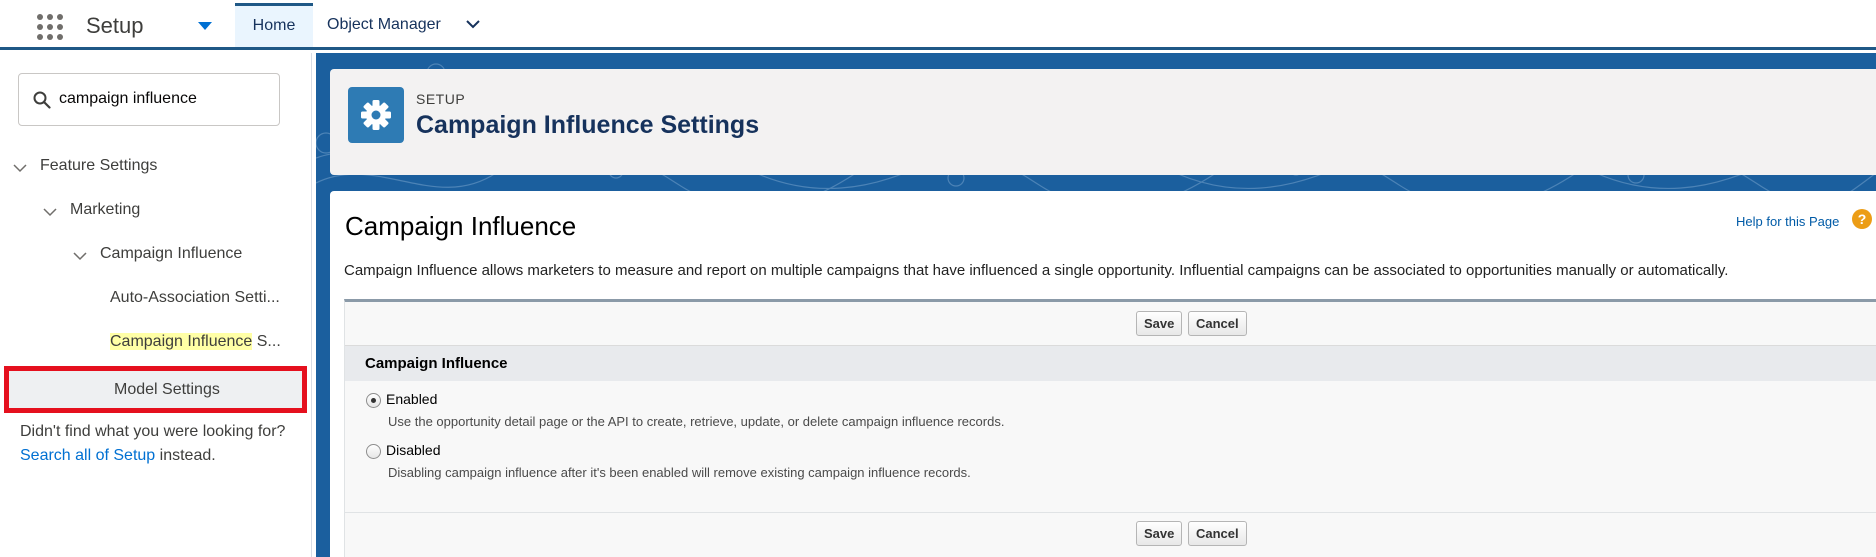  I want to click on tree-item-feature-settings: Feature Settings, so click(98, 166).